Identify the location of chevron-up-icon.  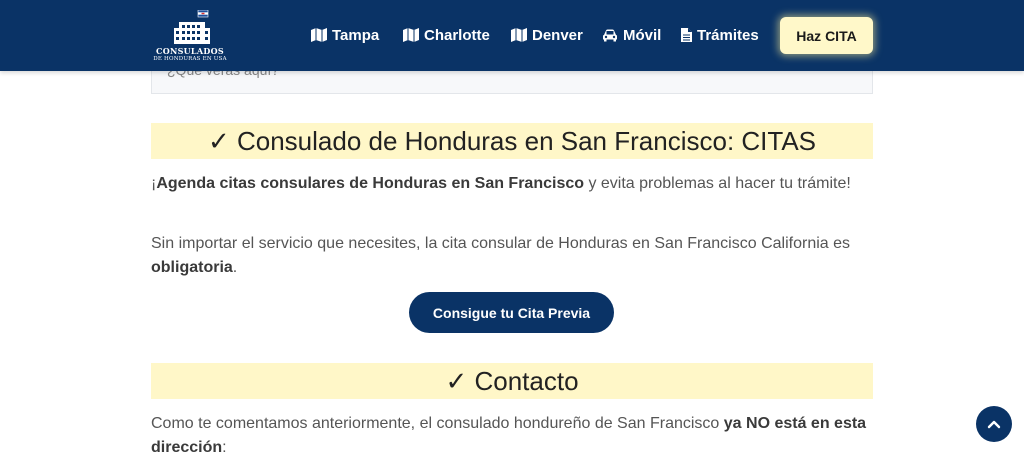
(994, 424).